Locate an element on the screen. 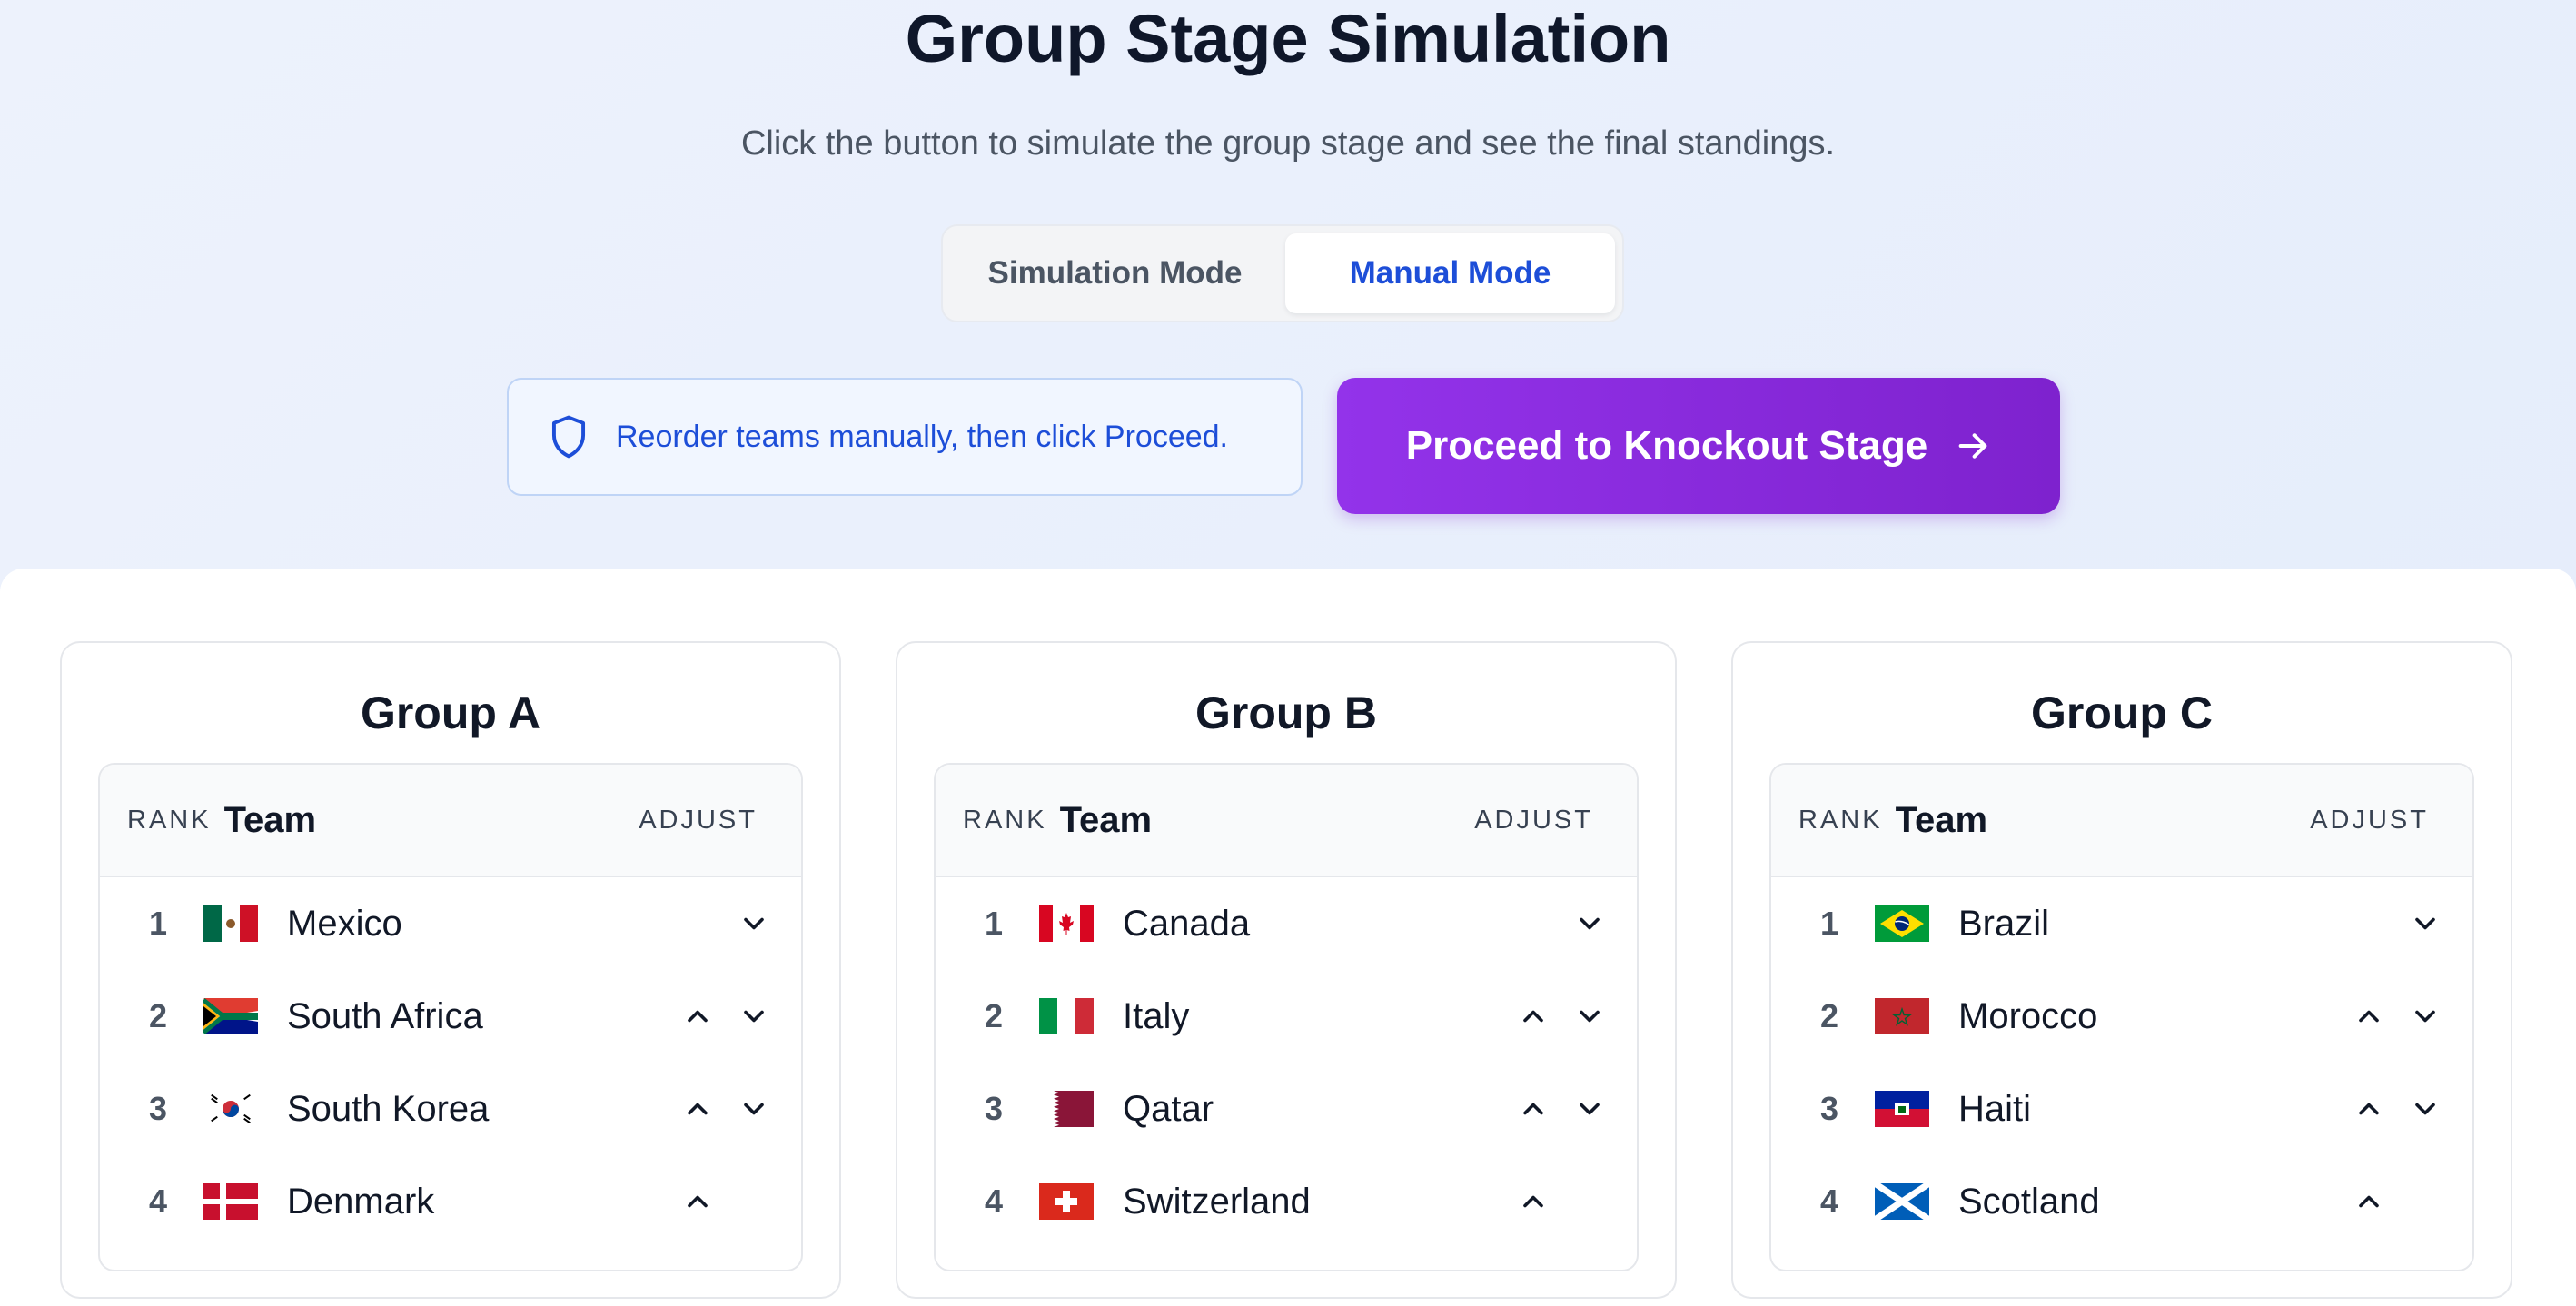 This screenshot has height=1306, width=2576. south-africa-flag-icon is located at coordinates (230, 1016).